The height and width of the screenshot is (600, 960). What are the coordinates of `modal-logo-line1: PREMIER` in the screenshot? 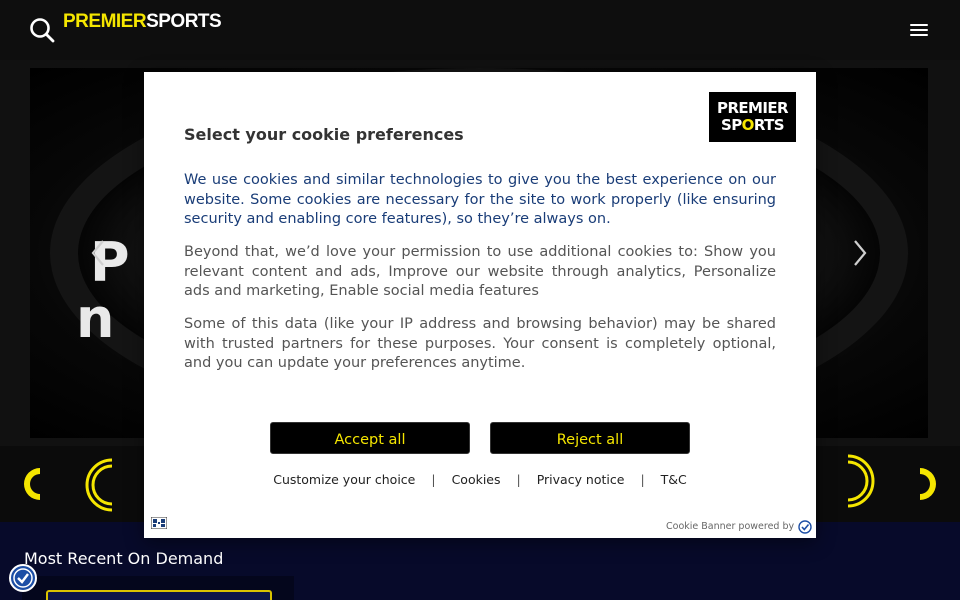 It's located at (753, 108).